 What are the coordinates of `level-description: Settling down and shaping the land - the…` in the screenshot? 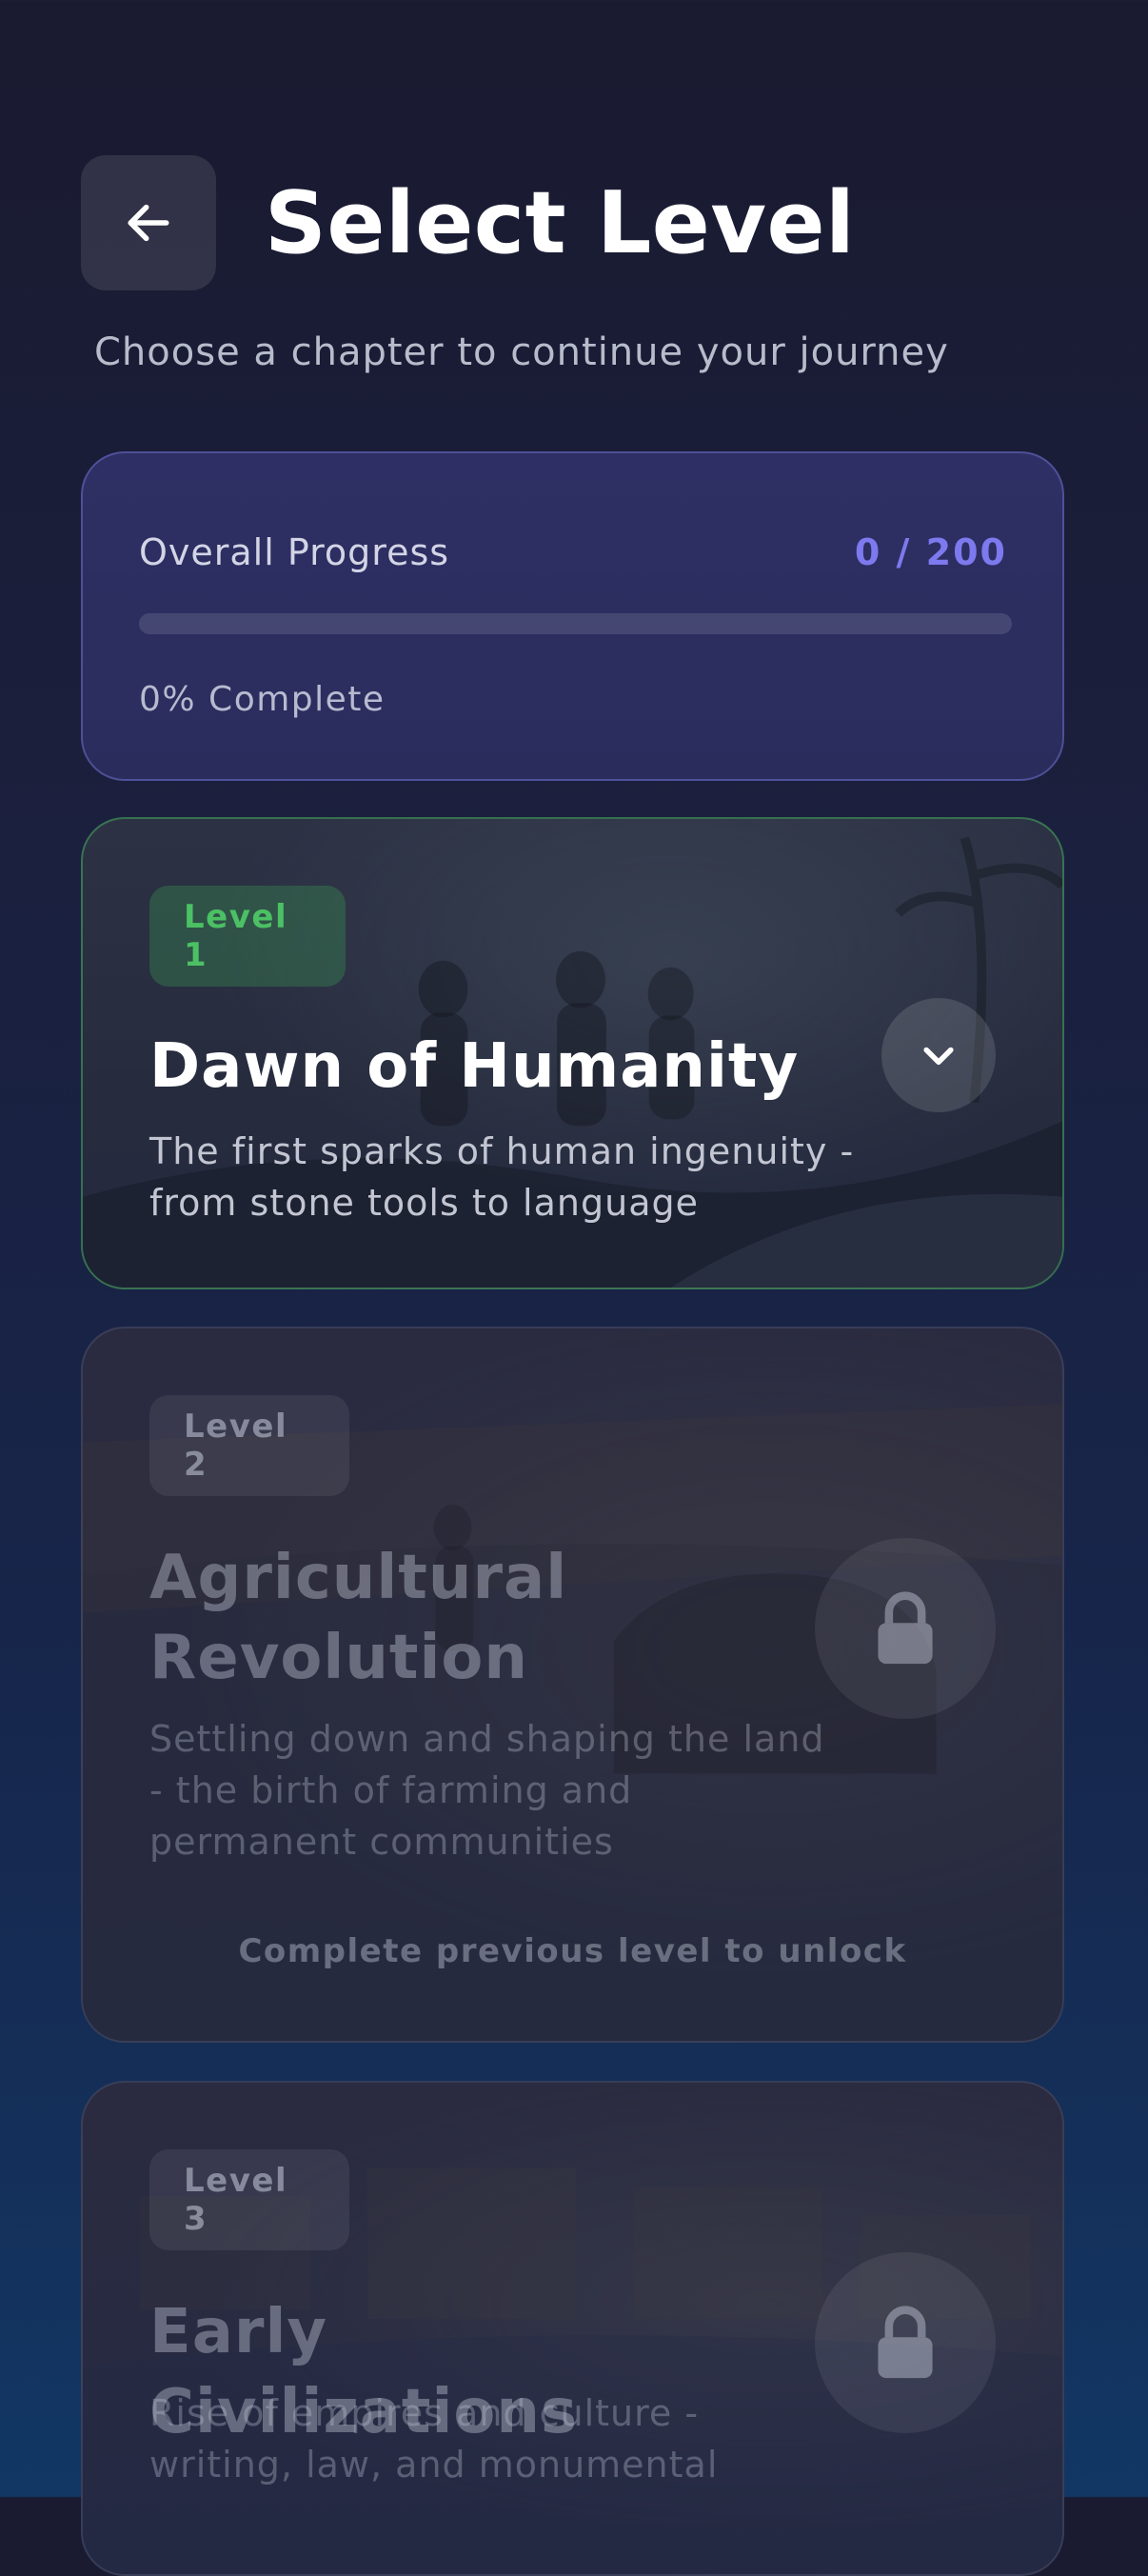 It's located at (487, 1790).